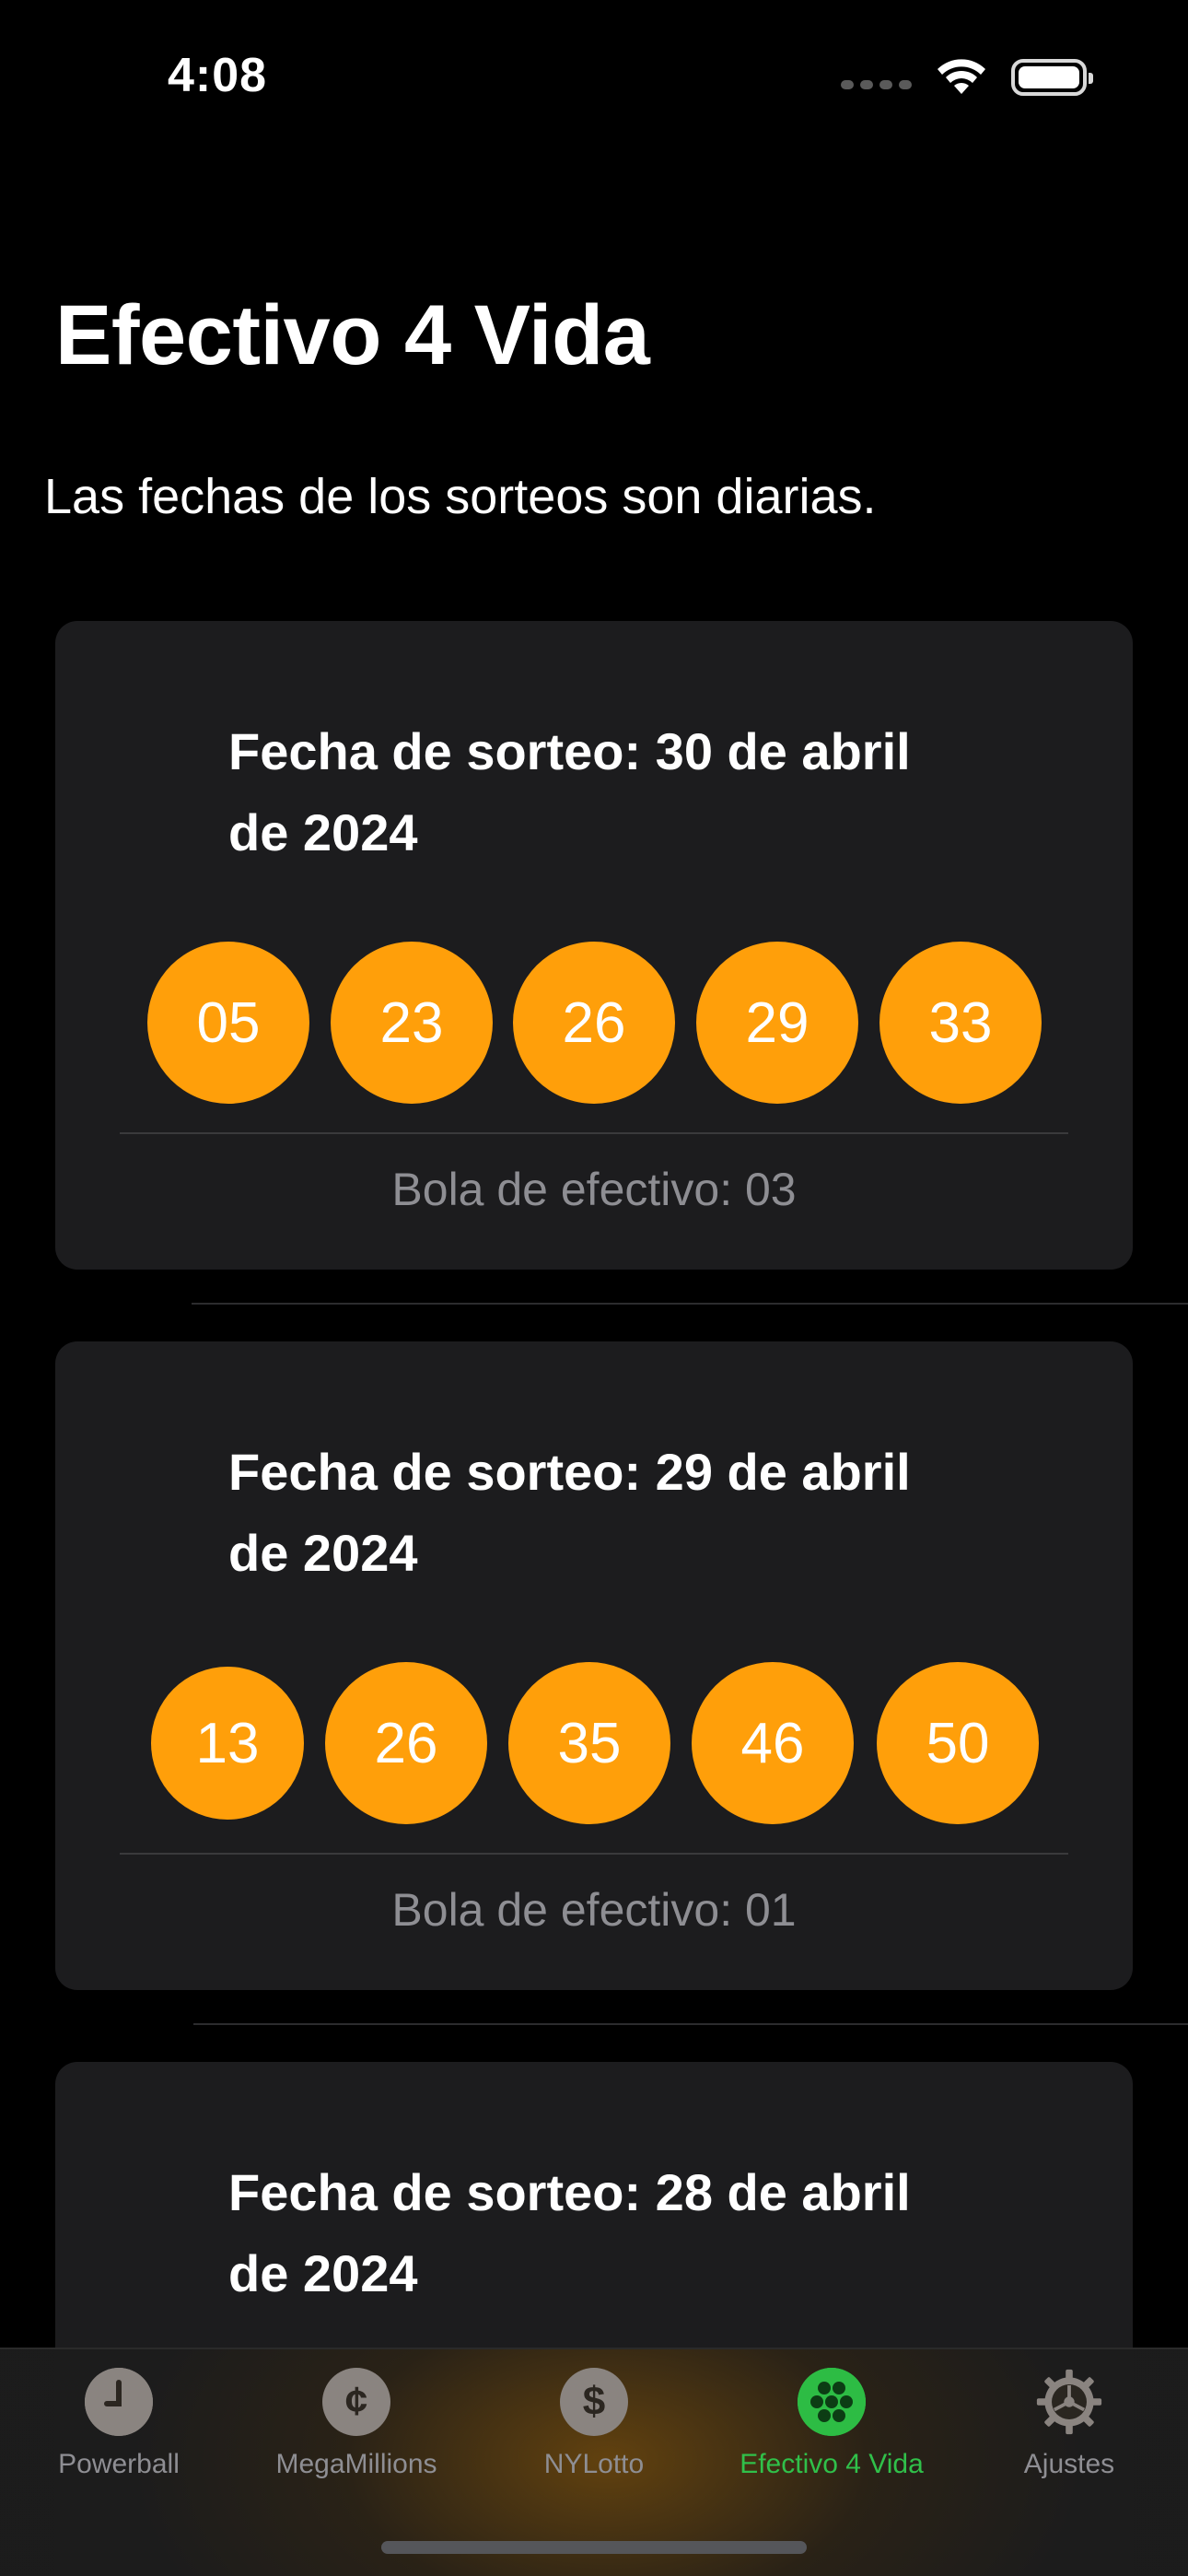 This screenshot has height=2576, width=1188. I want to click on number-ball: 50, so click(958, 1743).